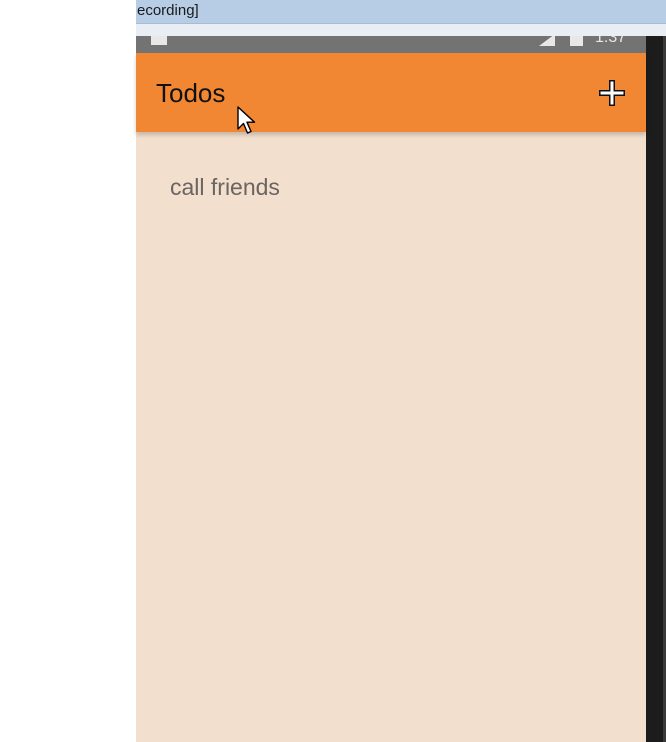 The width and height of the screenshot is (666, 742). I want to click on plus-icon, so click(612, 93).